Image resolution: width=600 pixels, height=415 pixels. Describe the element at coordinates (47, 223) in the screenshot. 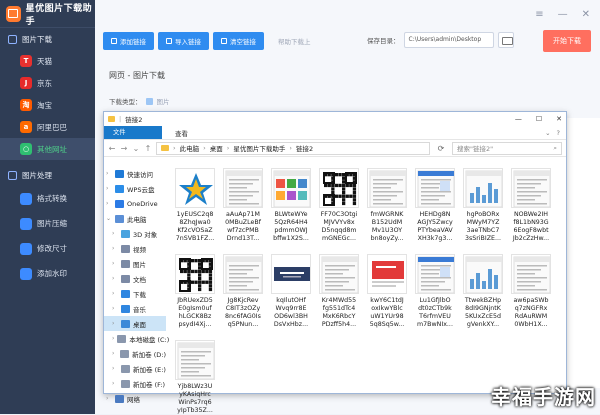

I see `sidebar-tool-1: 图片压缩` at that location.